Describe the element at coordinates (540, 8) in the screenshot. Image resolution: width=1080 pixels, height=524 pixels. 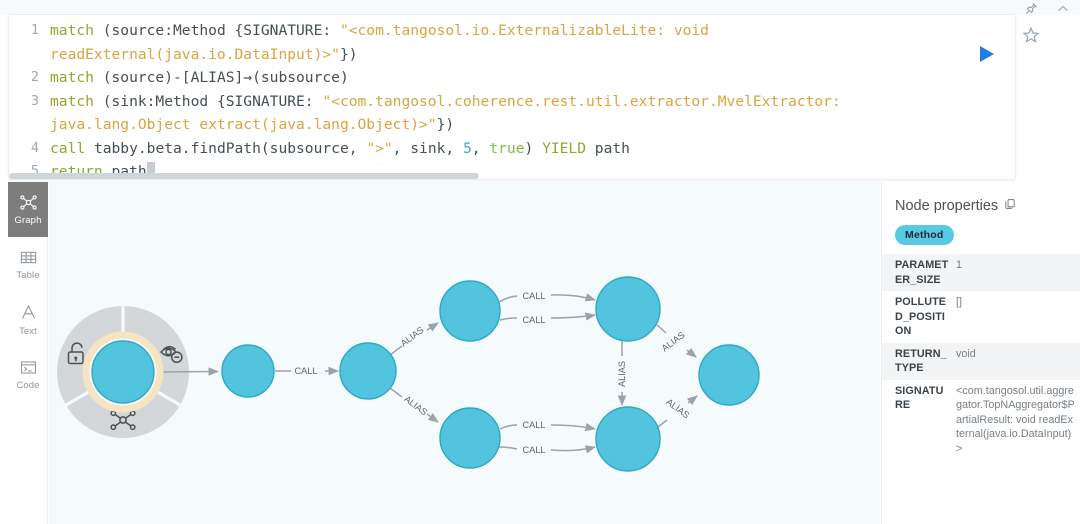
I see `frame-titlebar` at that location.